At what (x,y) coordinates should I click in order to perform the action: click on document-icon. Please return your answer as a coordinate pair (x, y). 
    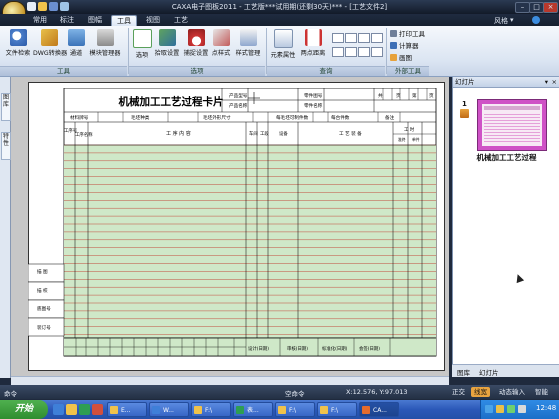
    Looking at the image, I should click on (283, 38).